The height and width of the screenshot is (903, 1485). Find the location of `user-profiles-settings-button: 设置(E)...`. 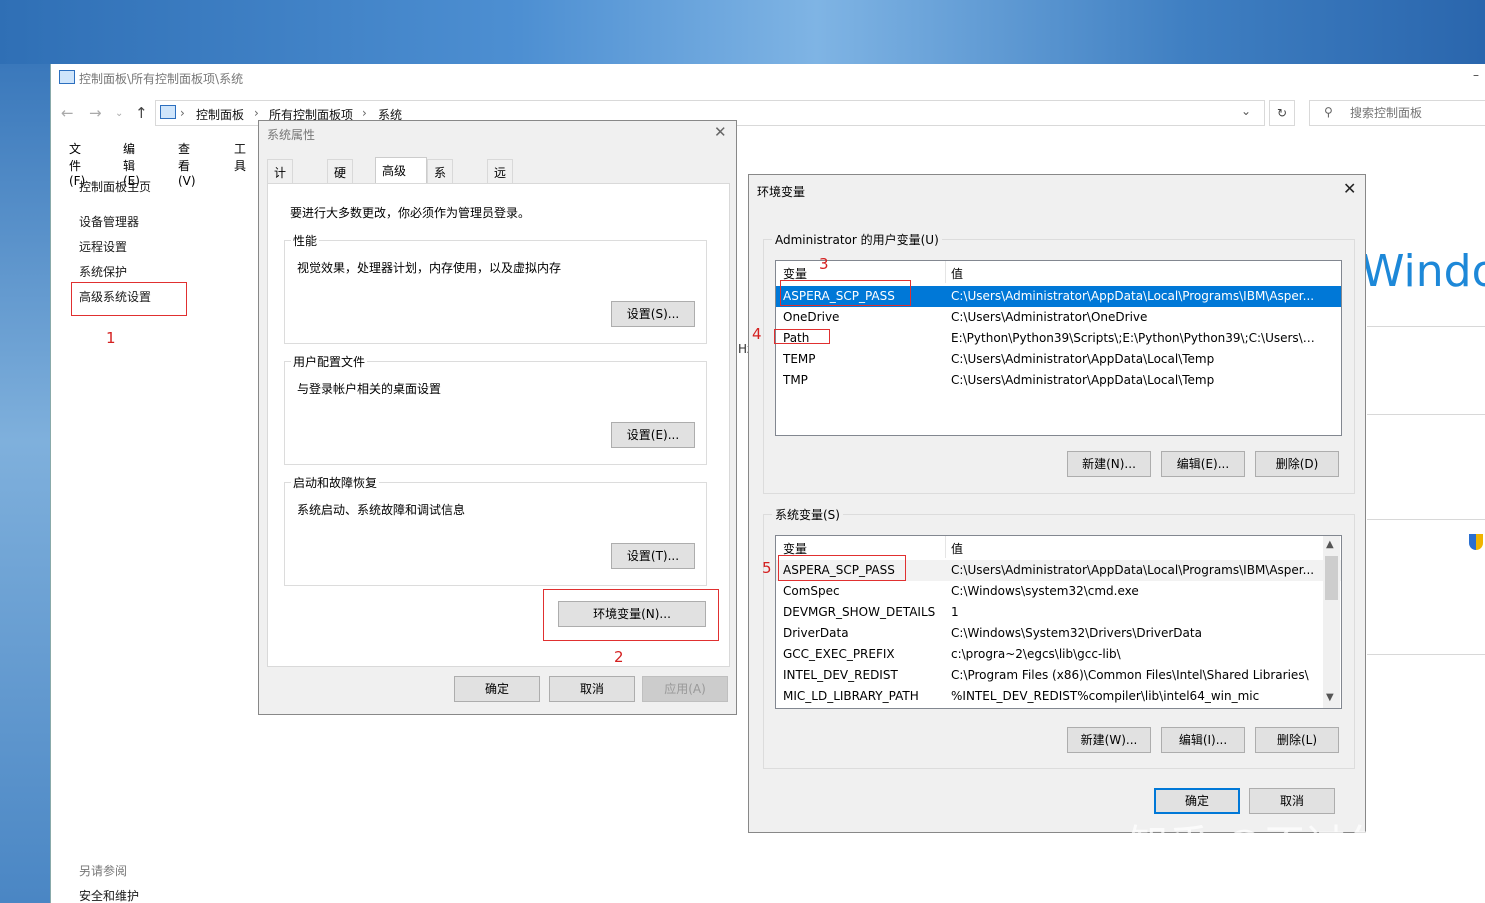

user-profiles-settings-button: 设置(E)... is located at coordinates (653, 435).